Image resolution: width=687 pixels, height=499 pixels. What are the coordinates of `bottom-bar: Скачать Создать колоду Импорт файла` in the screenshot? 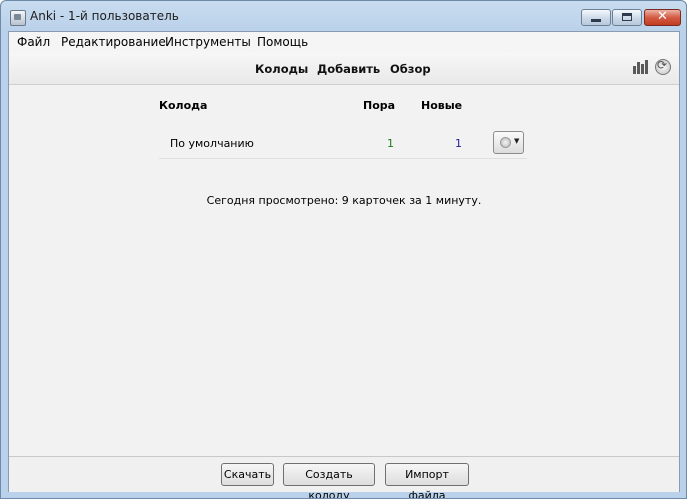 It's located at (344, 477).